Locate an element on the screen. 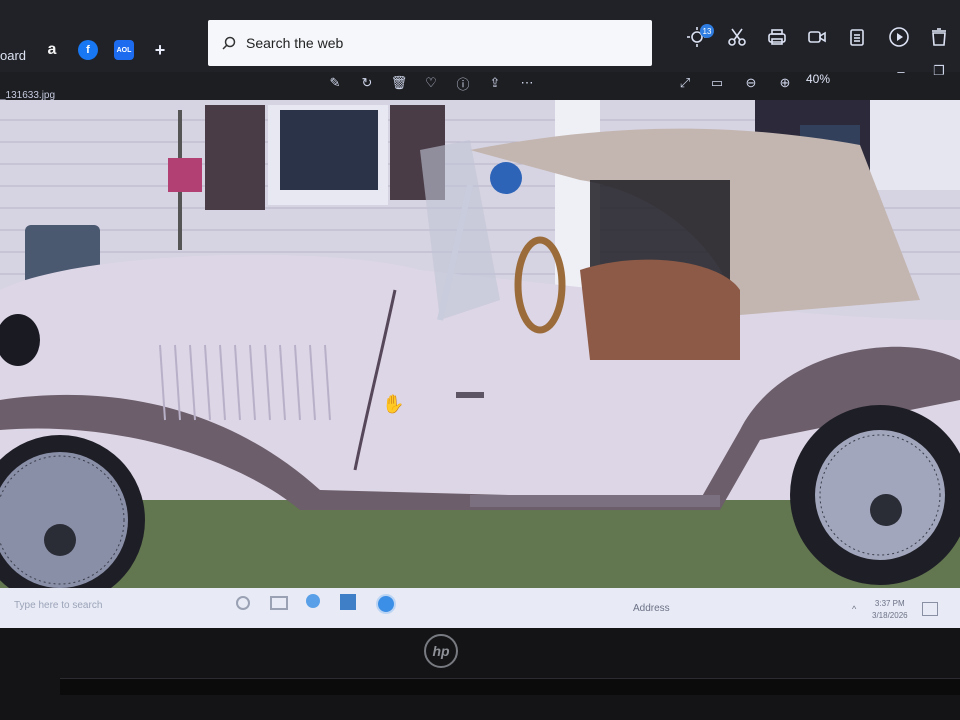  fit-icon: ▭ is located at coordinates (717, 83).